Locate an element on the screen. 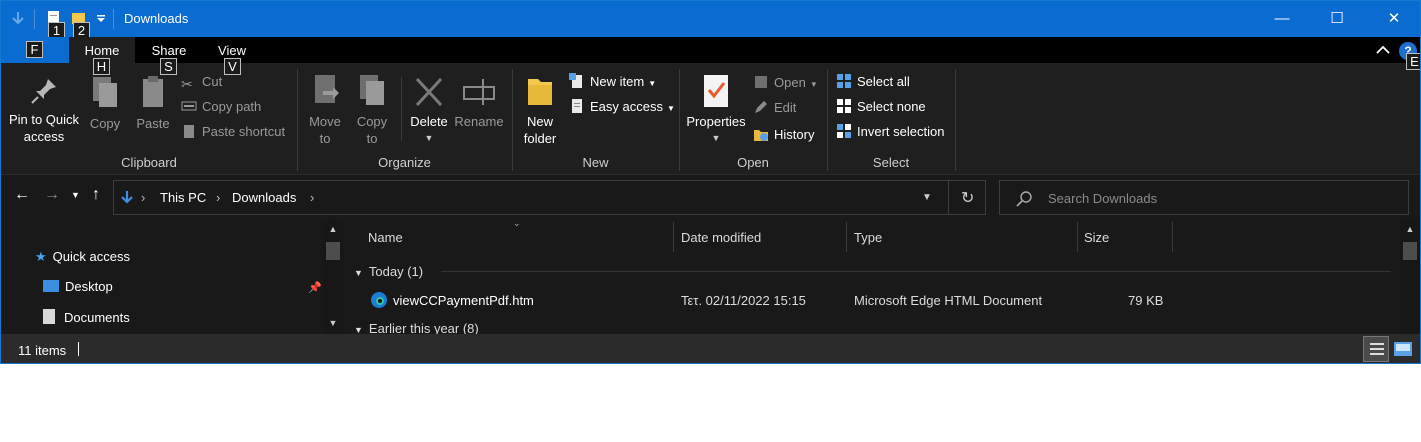 This screenshot has width=1421, height=442. copy-path-button: Copy path is located at coordinates (221, 107).